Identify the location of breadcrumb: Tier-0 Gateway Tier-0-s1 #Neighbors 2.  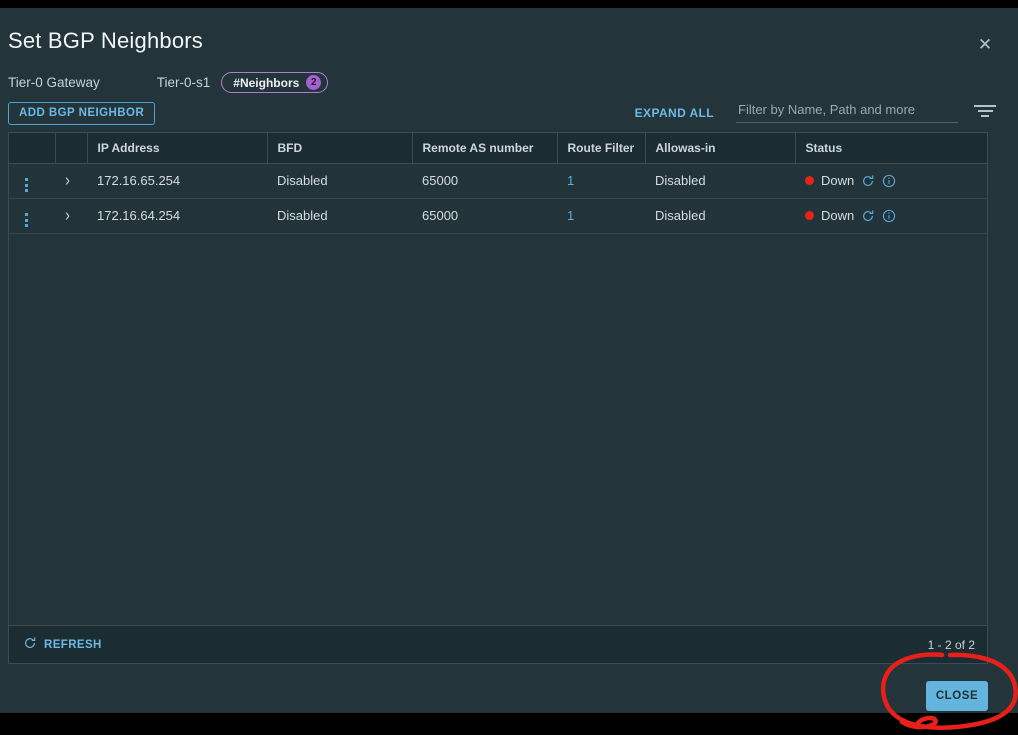
(168, 82).